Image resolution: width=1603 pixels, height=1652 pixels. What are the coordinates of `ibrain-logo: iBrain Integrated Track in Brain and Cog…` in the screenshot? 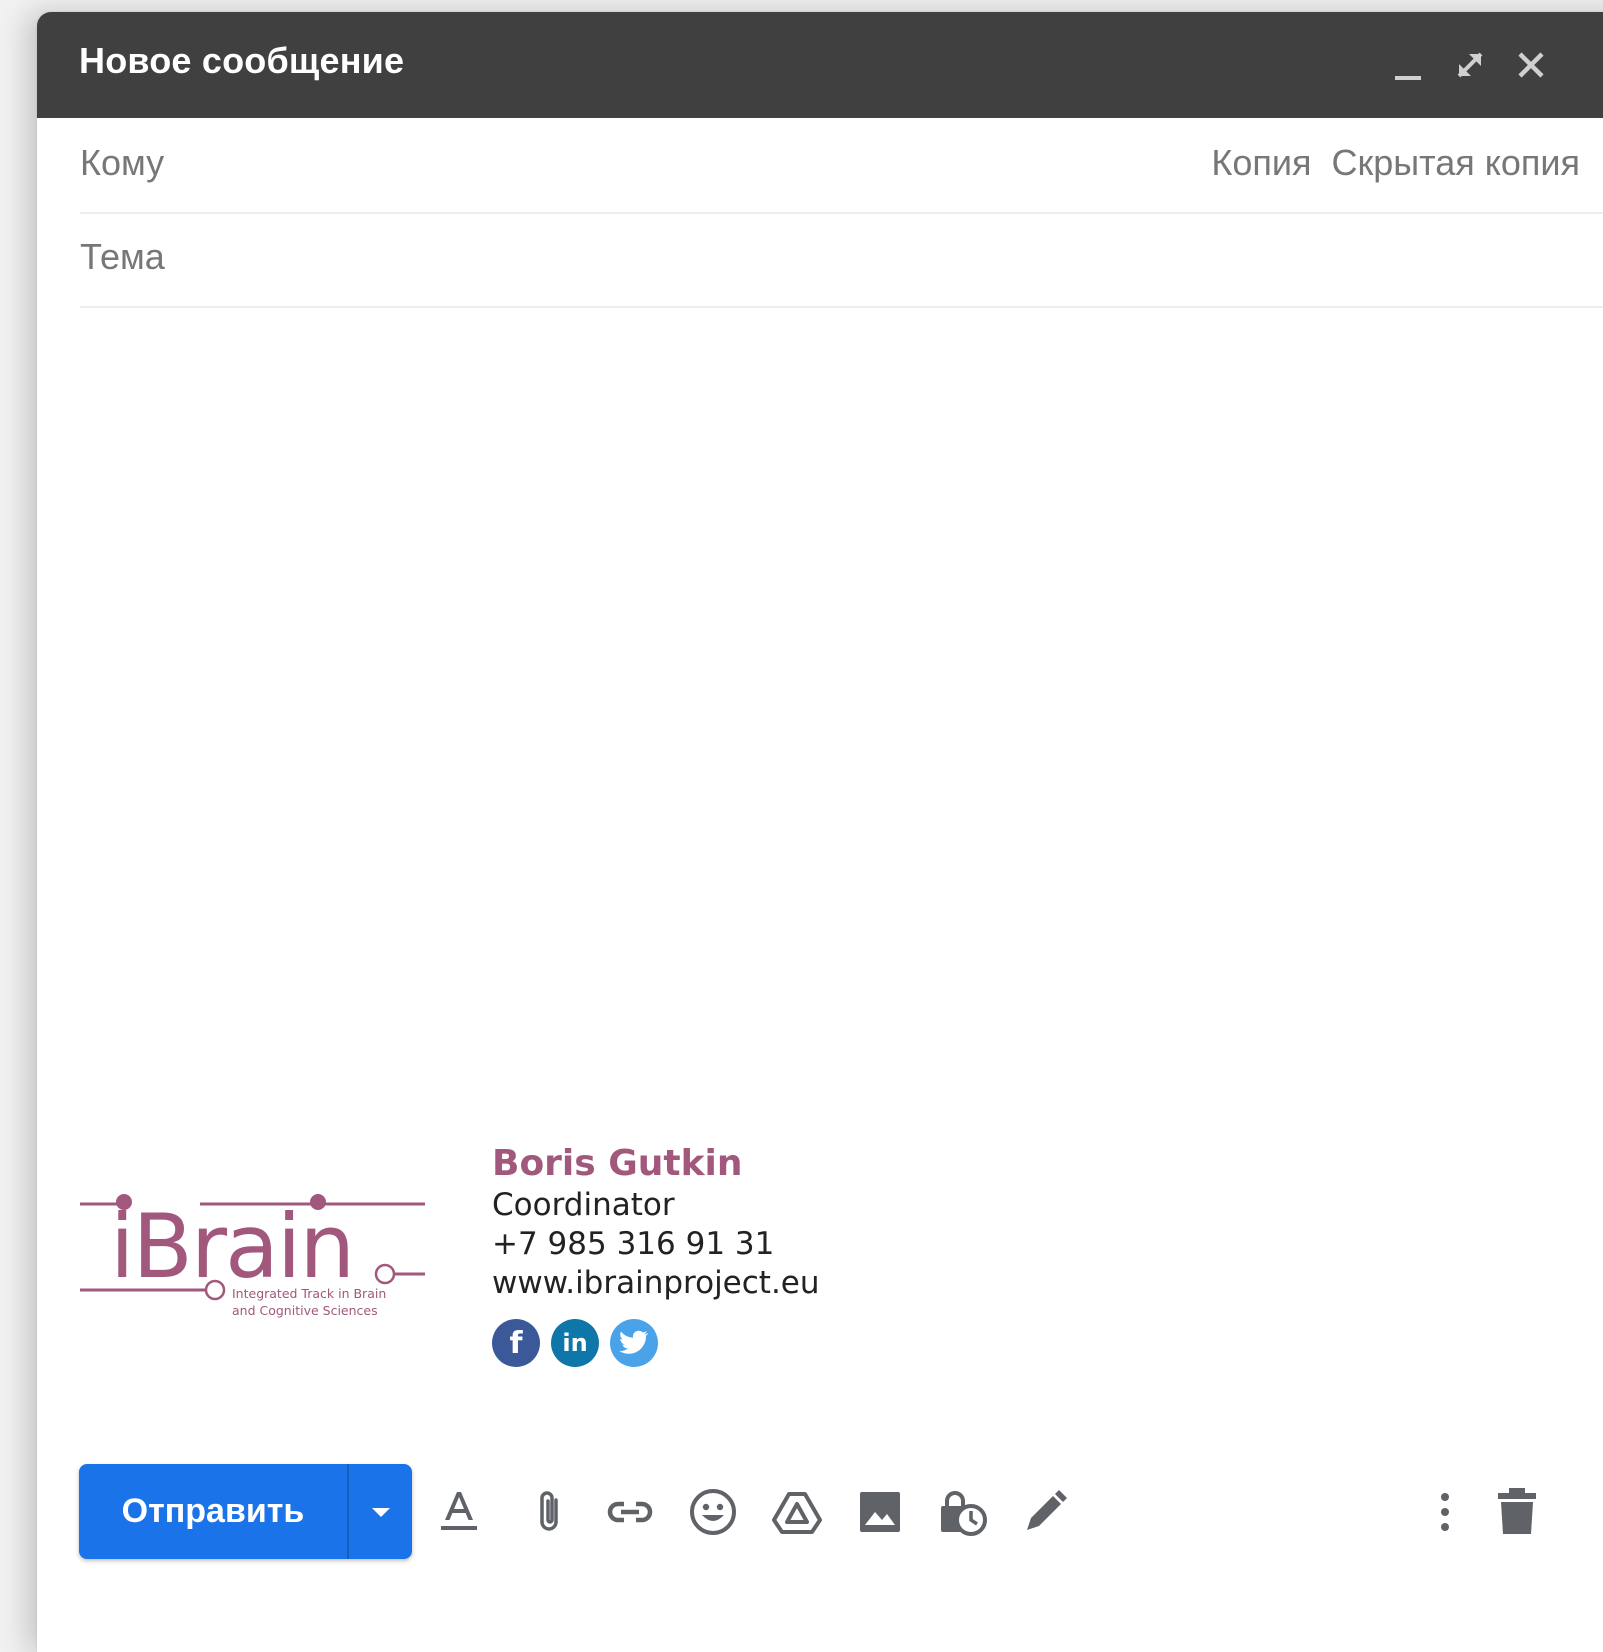 It's located at (252, 1256).